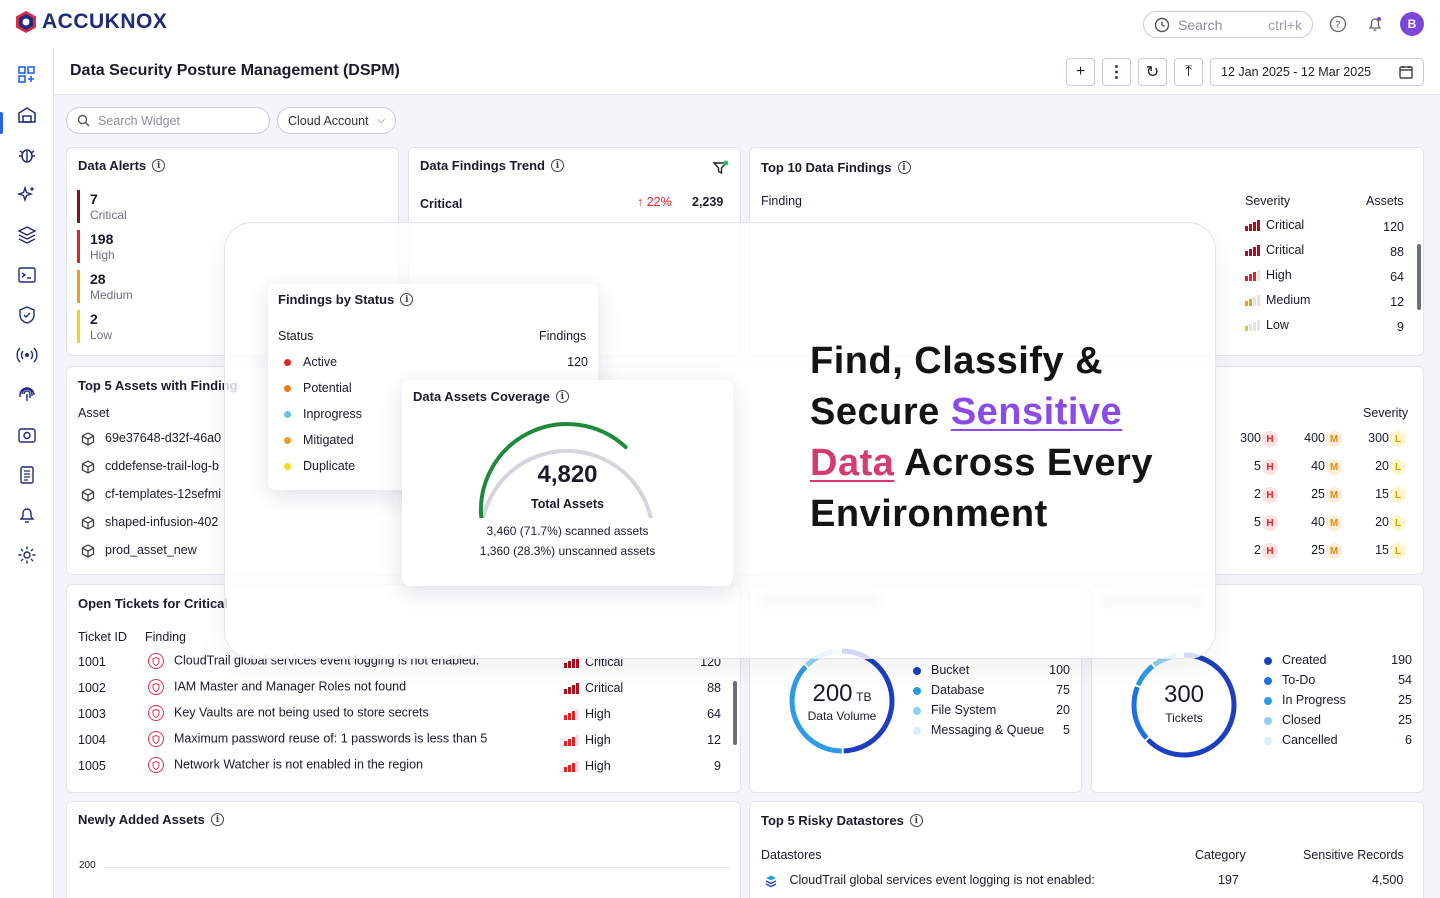 The image size is (1440, 898). Describe the element at coordinates (27, 315) in the screenshot. I see `sidebar-item-compliance` at that location.